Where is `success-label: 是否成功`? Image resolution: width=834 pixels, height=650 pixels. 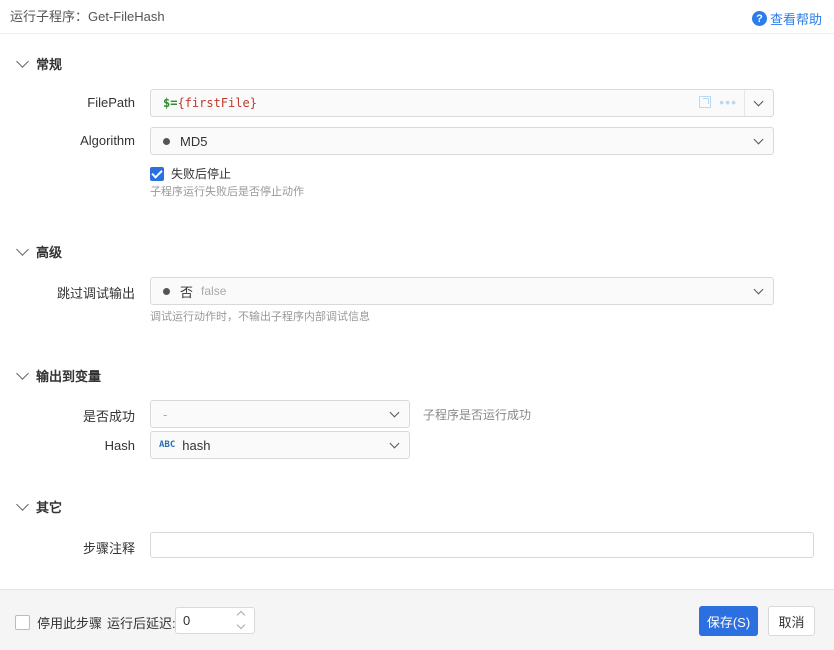
success-label: 是否成功 is located at coordinates (108, 416).